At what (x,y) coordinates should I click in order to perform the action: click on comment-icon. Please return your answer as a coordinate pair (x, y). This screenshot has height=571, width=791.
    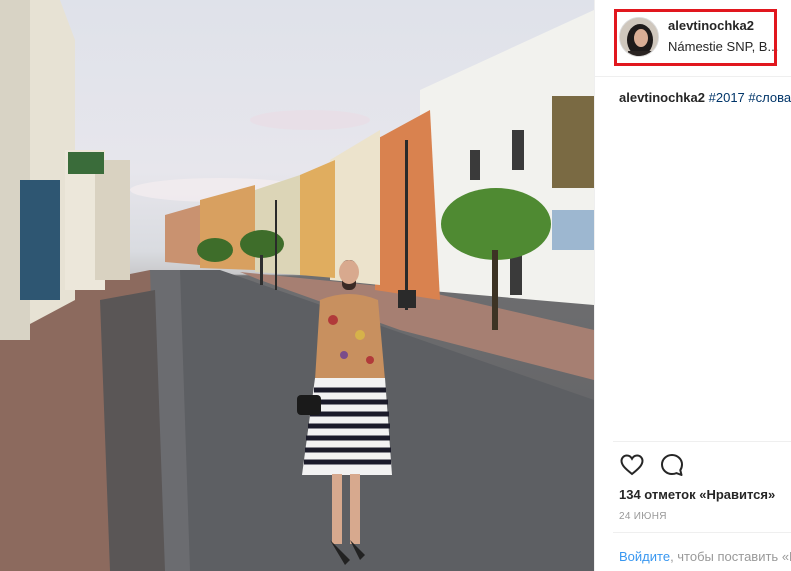
    Looking at the image, I should click on (672, 465).